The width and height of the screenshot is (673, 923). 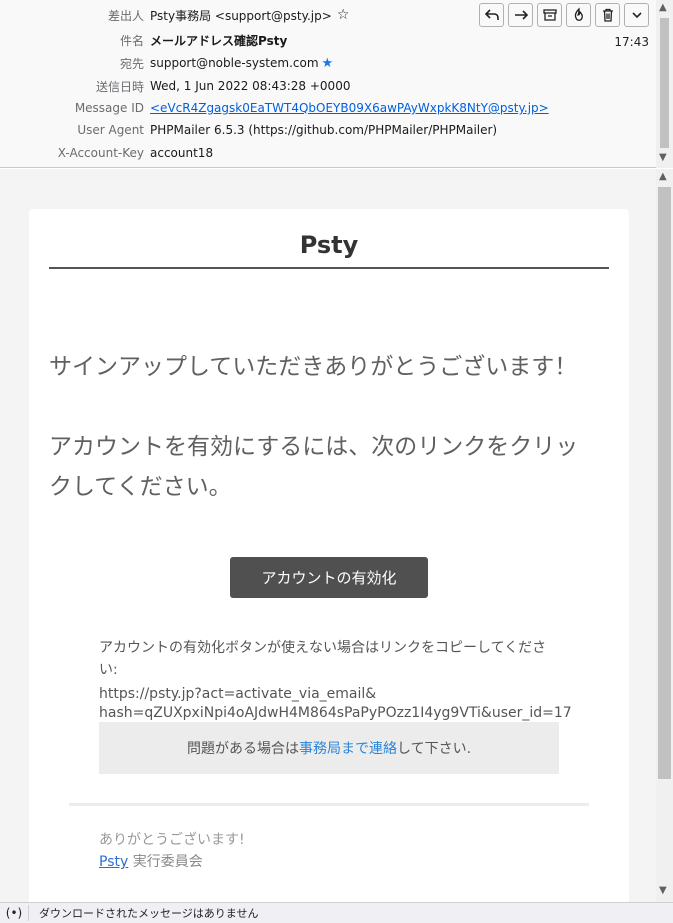 I want to click on status-bar: (•) ダウンロードされたメッセージはありません, so click(x=336, y=912).